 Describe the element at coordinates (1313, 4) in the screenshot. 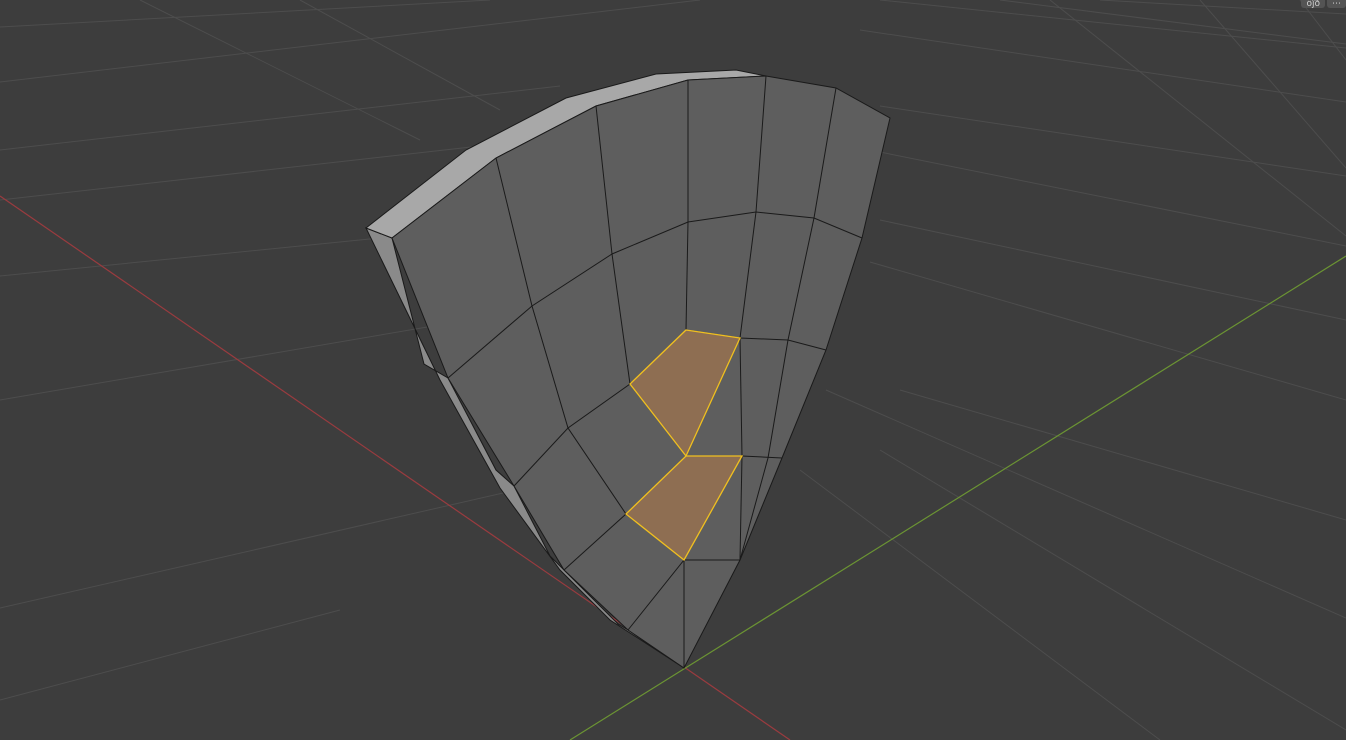

I see `view-toggle-button: ôĵð` at that location.